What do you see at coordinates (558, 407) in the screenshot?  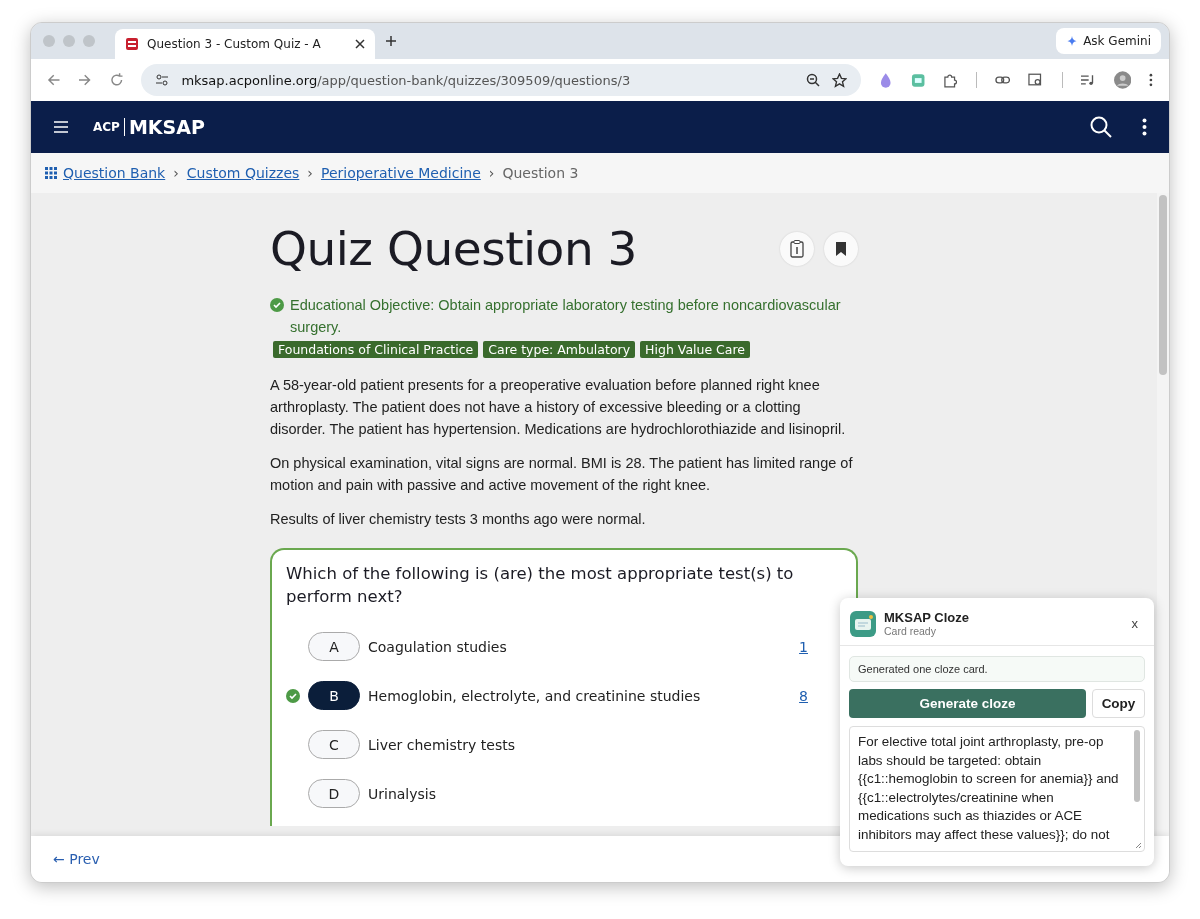 I see `paragraph: A 58-year-old patient presents for a preoperative evaluation before planned right knee arthroplasty. The patient does not have a history of excessive bleeding or a clotting disorder. The patient has hypertension. Medications are hydrochlorothiazide and lisinopril.` at bounding box center [558, 407].